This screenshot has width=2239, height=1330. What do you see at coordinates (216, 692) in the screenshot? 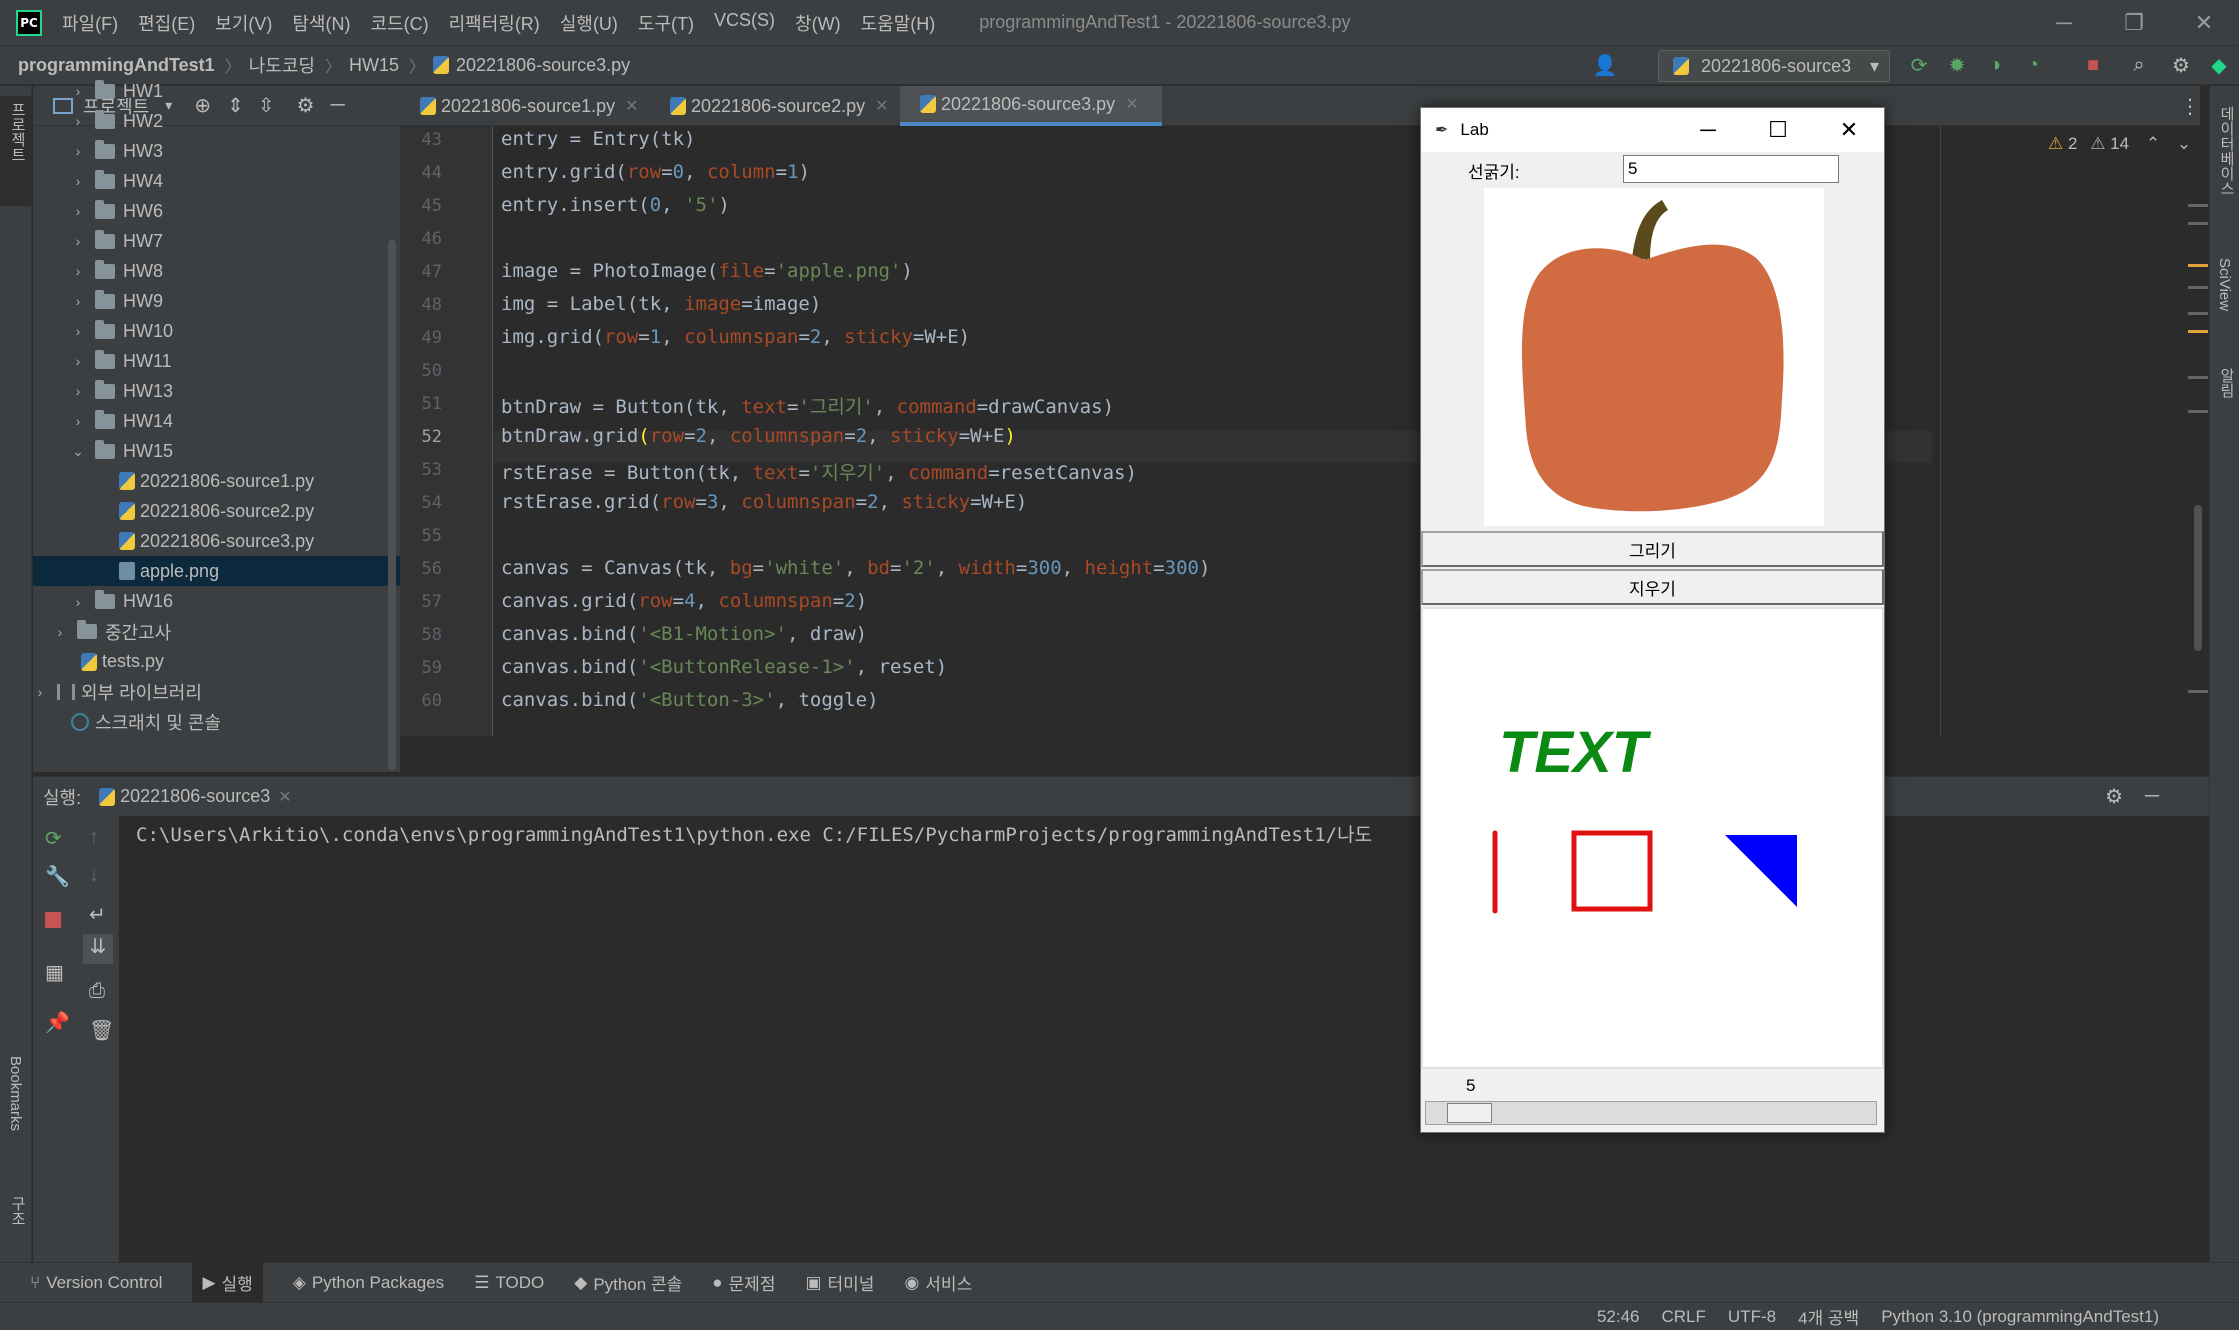
I see `tree-item: › 외부 라이브러리` at bounding box center [216, 692].